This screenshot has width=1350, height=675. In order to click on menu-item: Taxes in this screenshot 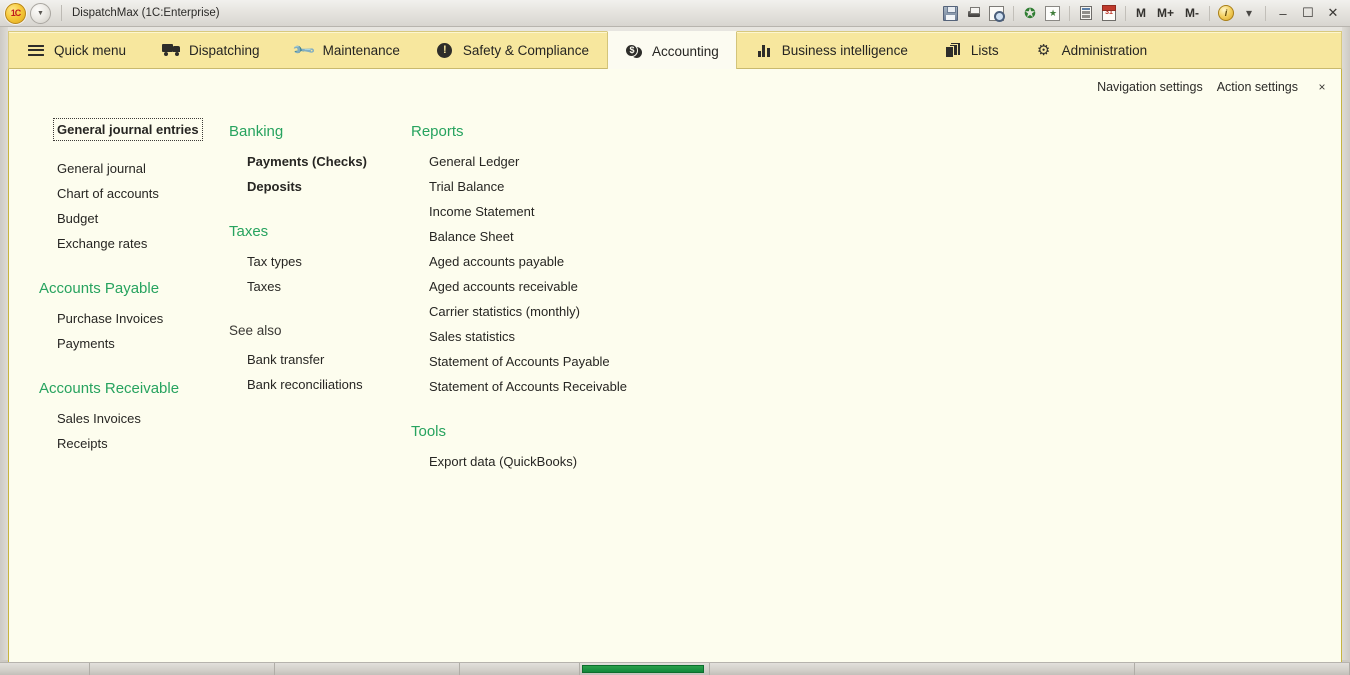, I will do `click(320, 286)`.